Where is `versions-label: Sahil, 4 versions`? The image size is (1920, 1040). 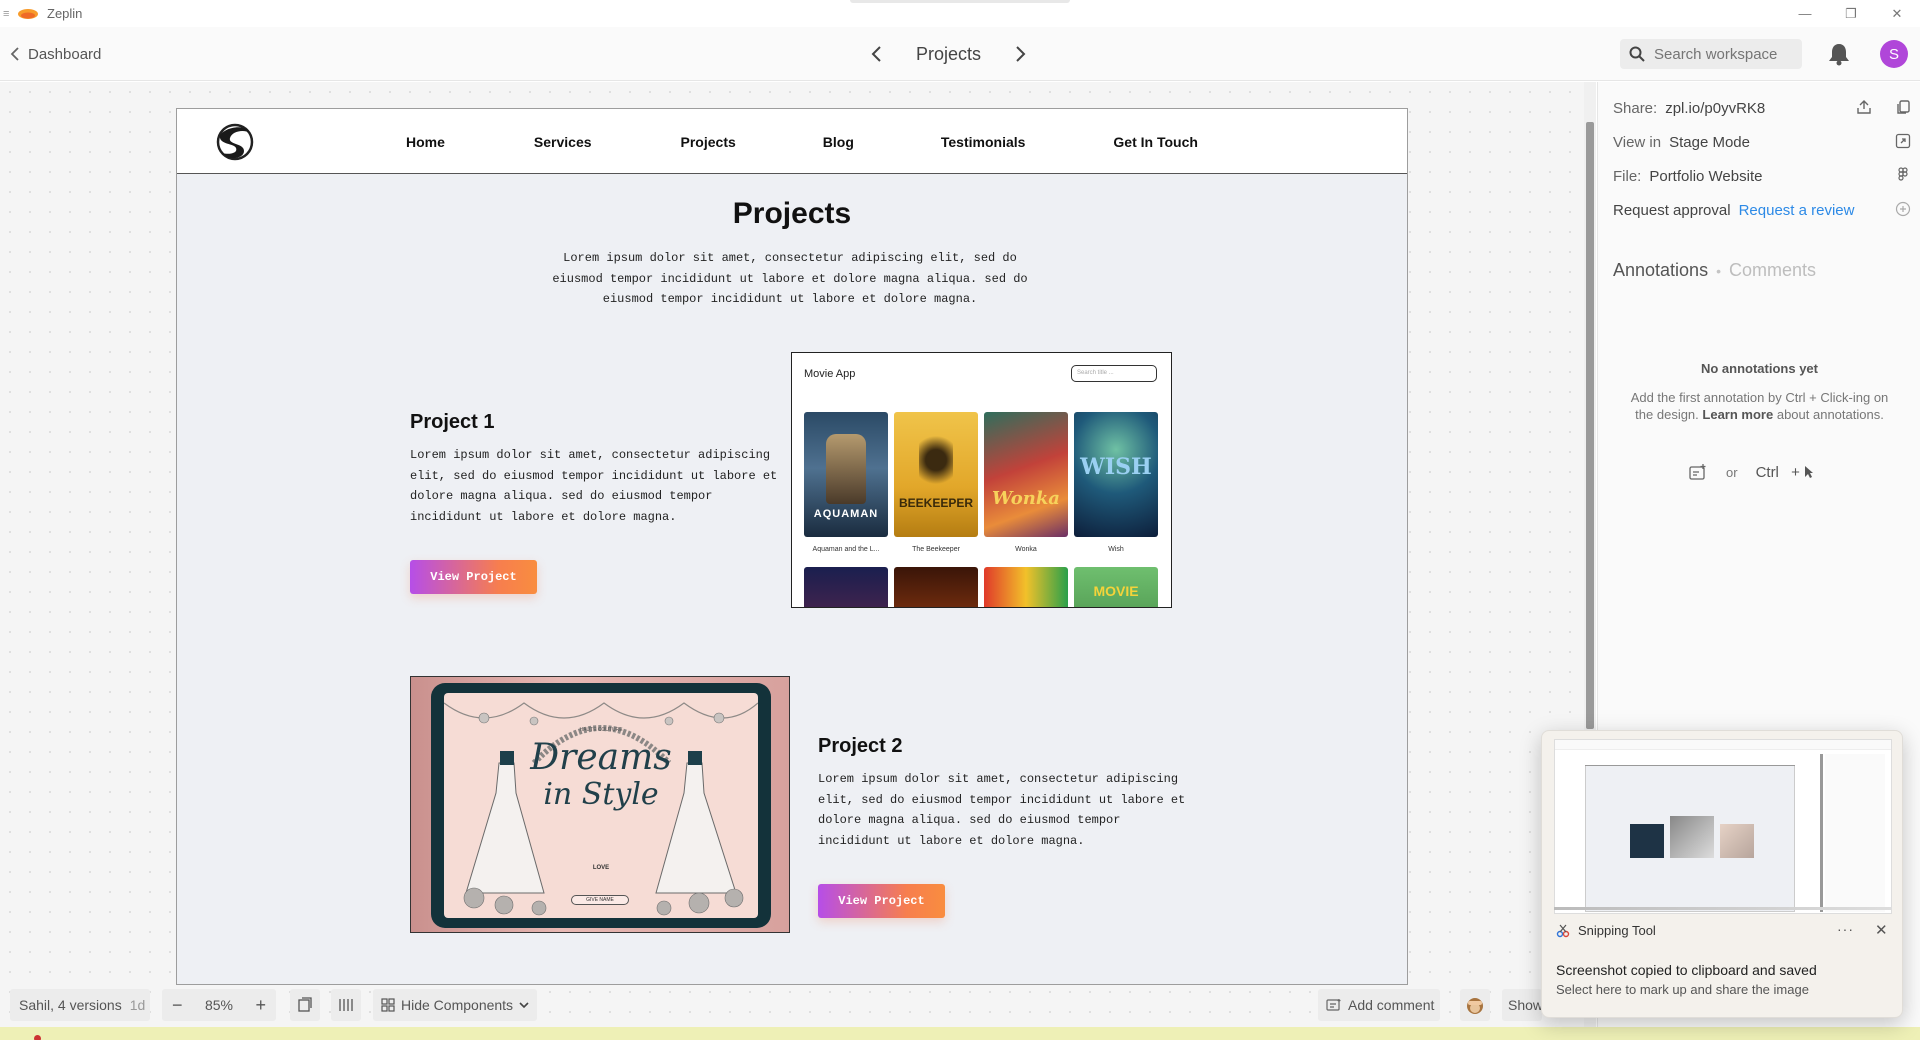 versions-label: Sahil, 4 versions is located at coordinates (70, 1005).